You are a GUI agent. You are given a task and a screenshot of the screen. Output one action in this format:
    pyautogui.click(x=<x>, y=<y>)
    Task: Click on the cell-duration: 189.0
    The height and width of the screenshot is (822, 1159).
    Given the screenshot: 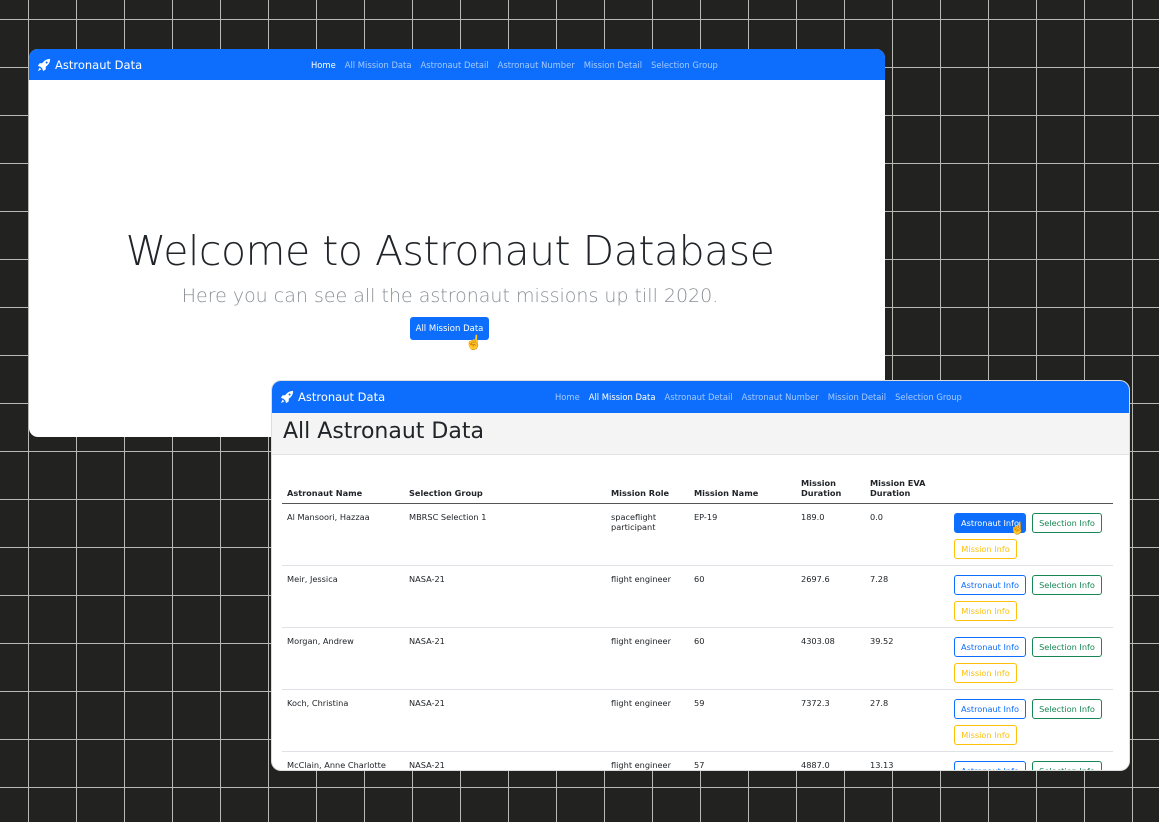 What is the action you would take?
    pyautogui.click(x=830, y=534)
    